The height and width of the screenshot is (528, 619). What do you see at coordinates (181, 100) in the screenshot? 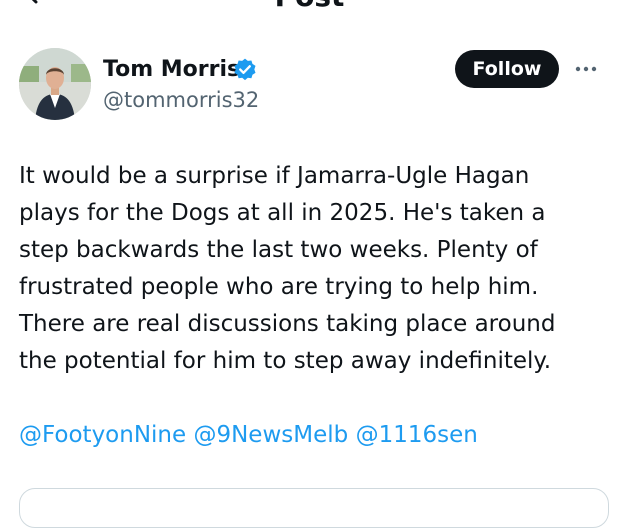
I see `author-handle: @tommorris32` at bounding box center [181, 100].